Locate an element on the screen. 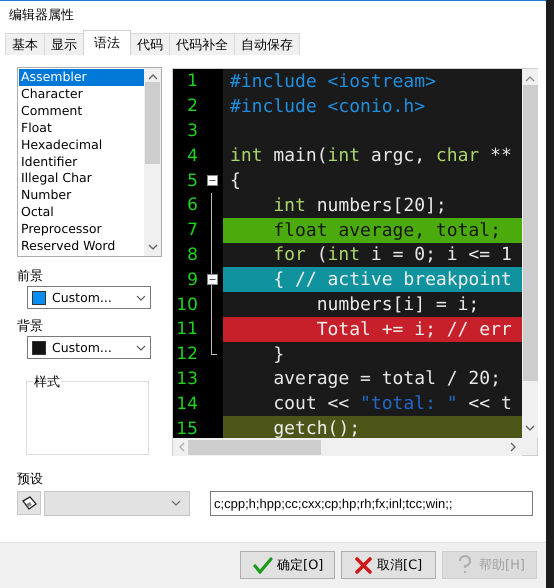  line-number: 12 is located at coordinates (187, 354).